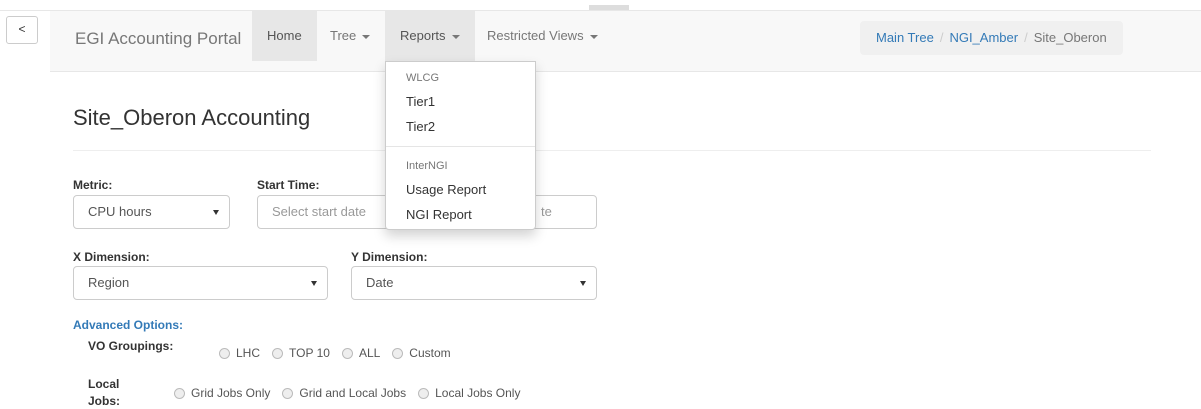  What do you see at coordinates (478, 393) in the screenshot?
I see `radio-local-only-label: Local Jobs Only` at bounding box center [478, 393].